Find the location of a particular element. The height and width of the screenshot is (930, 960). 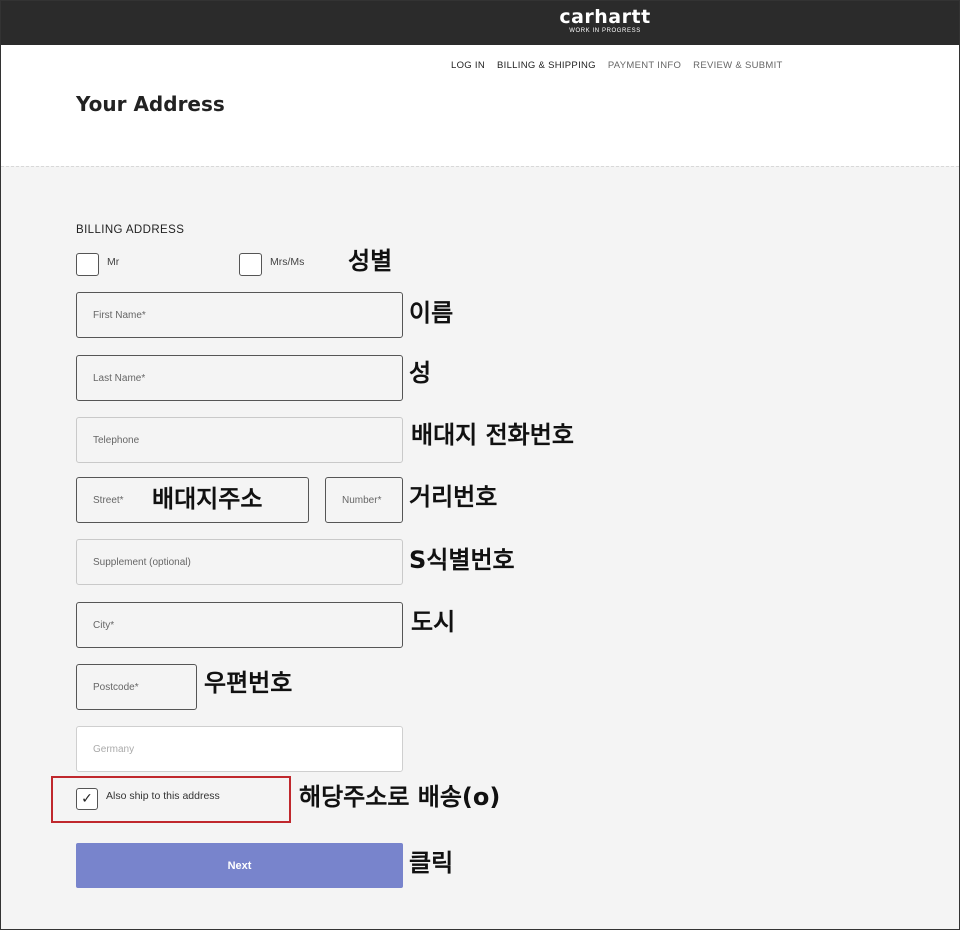

salutation-mr-radio is located at coordinates (87, 264).